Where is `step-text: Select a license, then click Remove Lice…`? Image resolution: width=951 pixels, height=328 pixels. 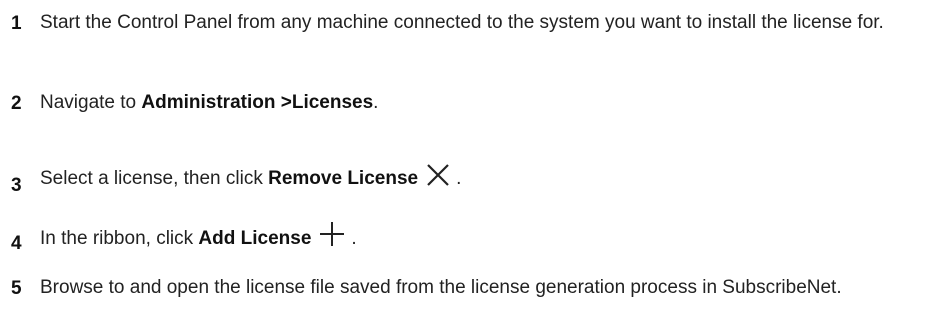
step-text: Select a license, then click Remove Lice… is located at coordinates (491, 176).